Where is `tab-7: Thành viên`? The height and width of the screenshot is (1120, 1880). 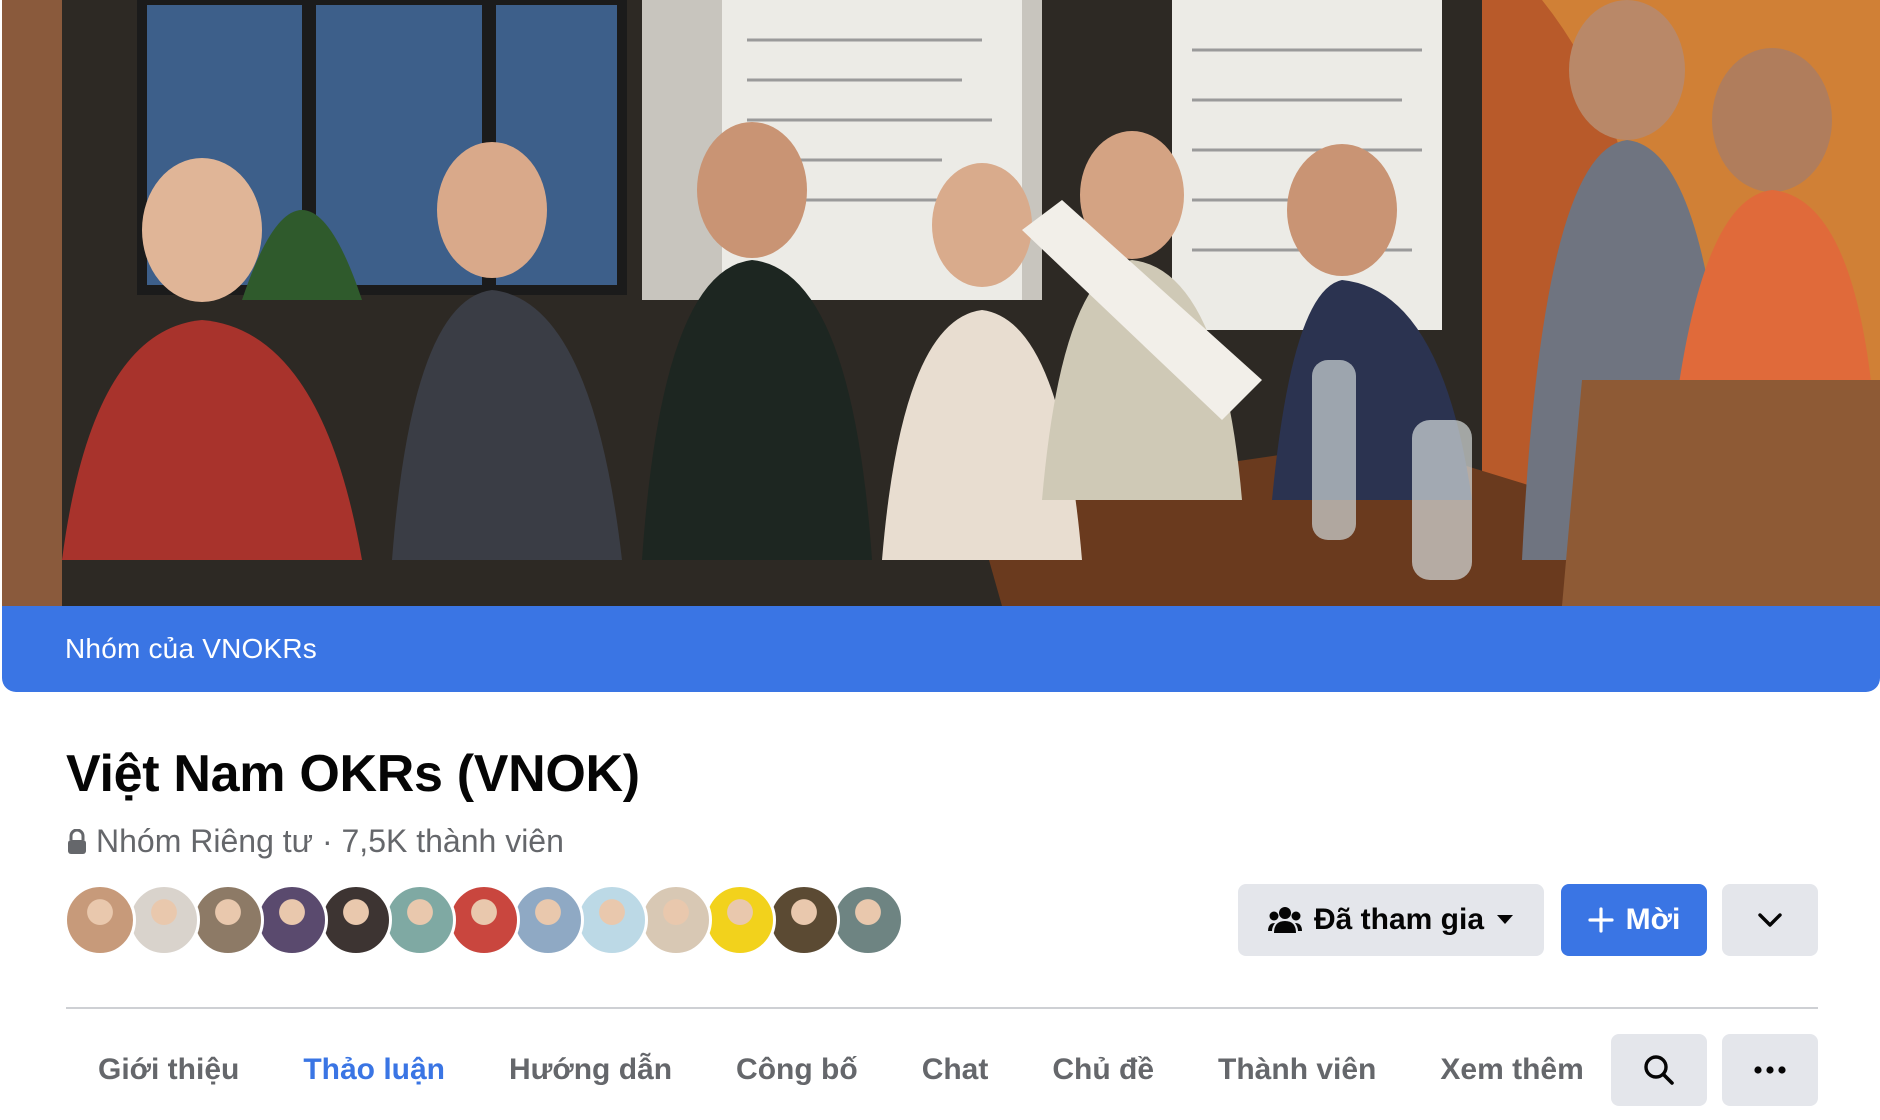 tab-7: Thành viên is located at coordinates (1297, 1070).